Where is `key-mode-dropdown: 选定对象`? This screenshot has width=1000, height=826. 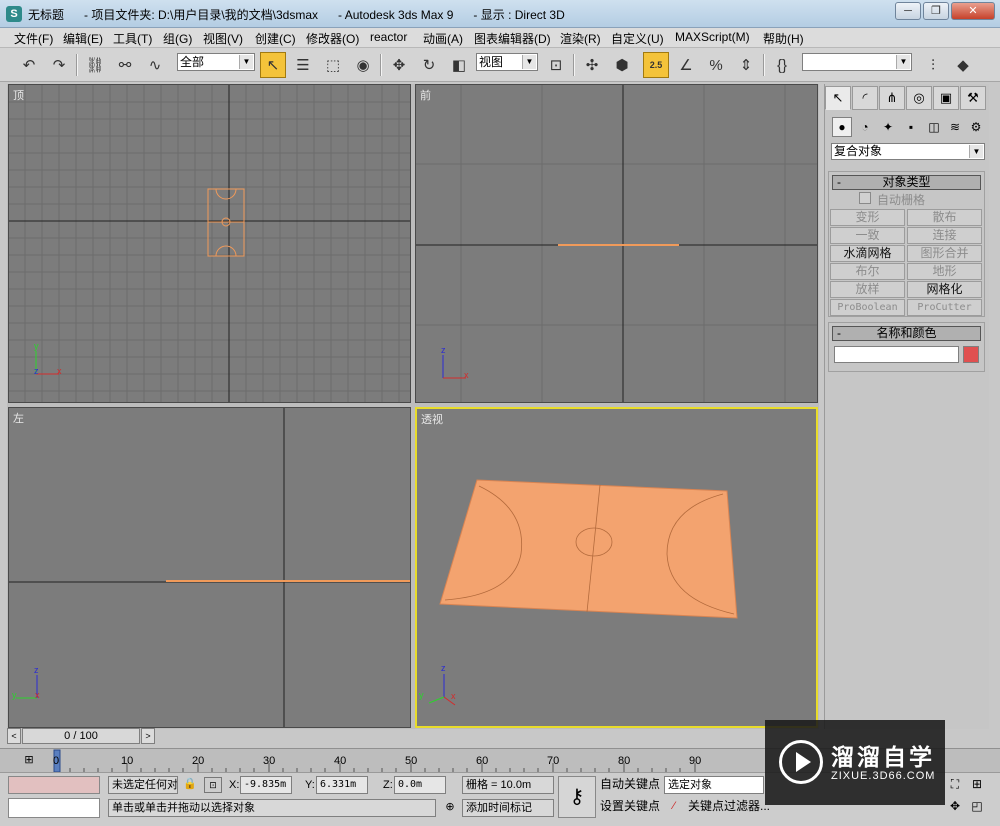 key-mode-dropdown: 选定对象 is located at coordinates (714, 785).